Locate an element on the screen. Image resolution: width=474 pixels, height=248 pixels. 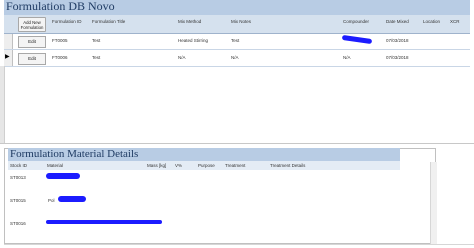
header-vol-percent: V% is located at coordinates (179, 165).